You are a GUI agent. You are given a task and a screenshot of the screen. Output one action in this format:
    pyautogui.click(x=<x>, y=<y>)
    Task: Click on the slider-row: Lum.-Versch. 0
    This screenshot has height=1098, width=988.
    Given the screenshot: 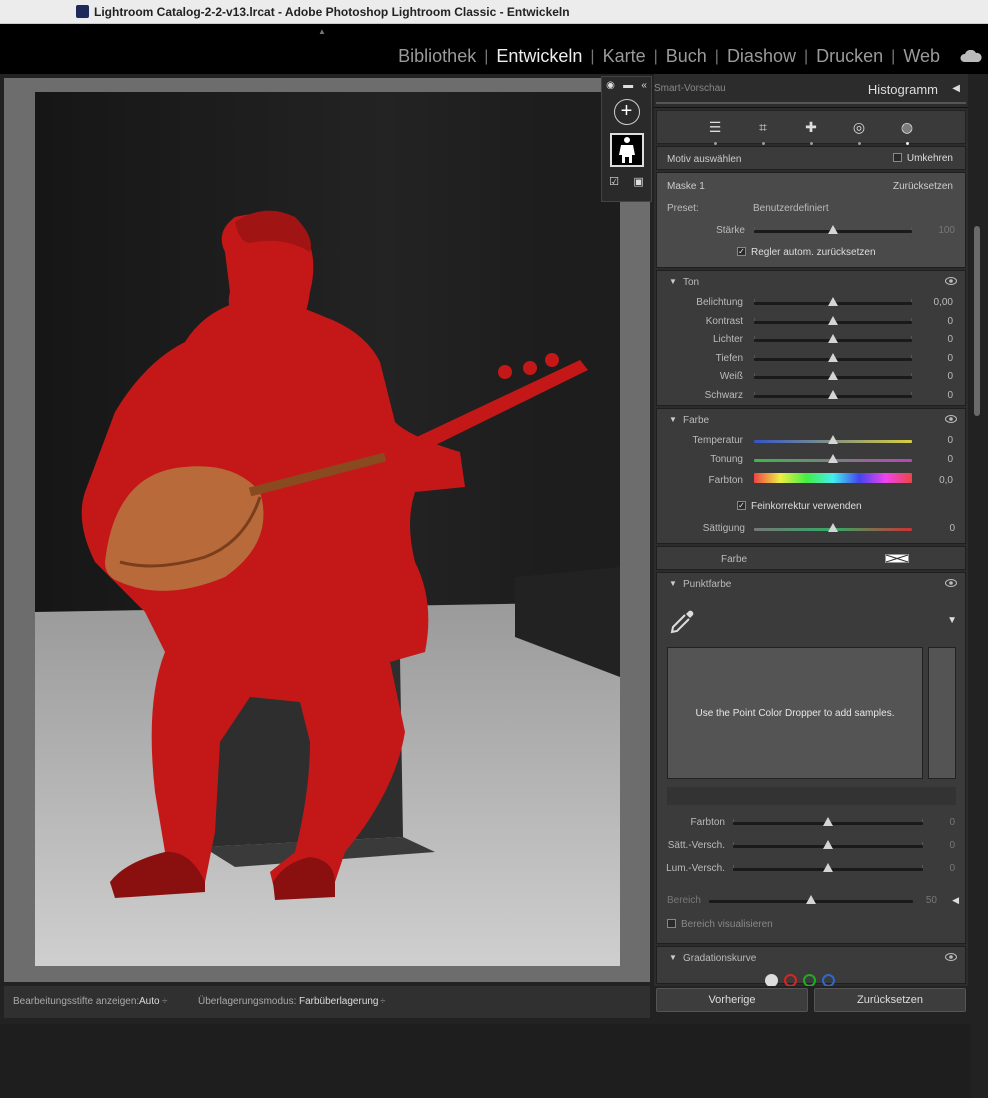 What is the action you would take?
    pyautogui.click(x=812, y=870)
    